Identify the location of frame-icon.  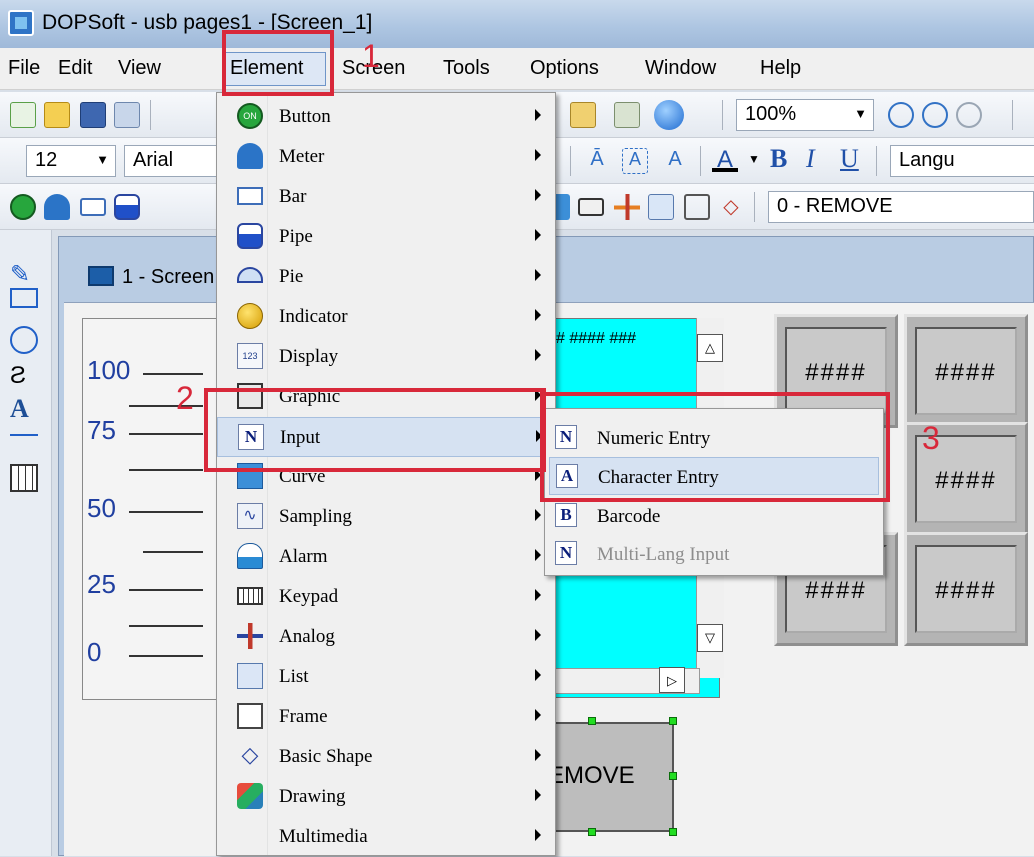
(697, 207).